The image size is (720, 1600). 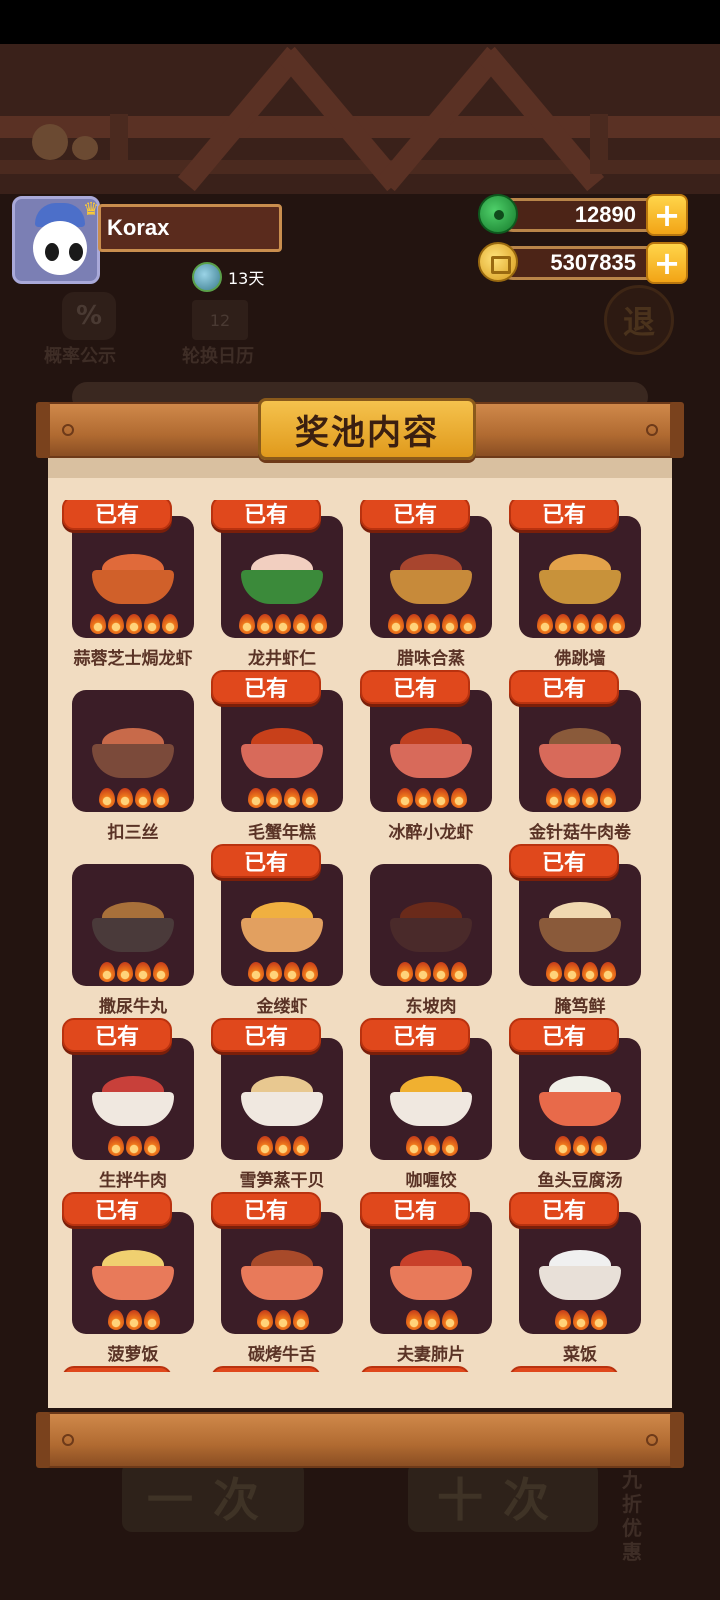 What do you see at coordinates (599, 144) in the screenshot?
I see `roof-post` at bounding box center [599, 144].